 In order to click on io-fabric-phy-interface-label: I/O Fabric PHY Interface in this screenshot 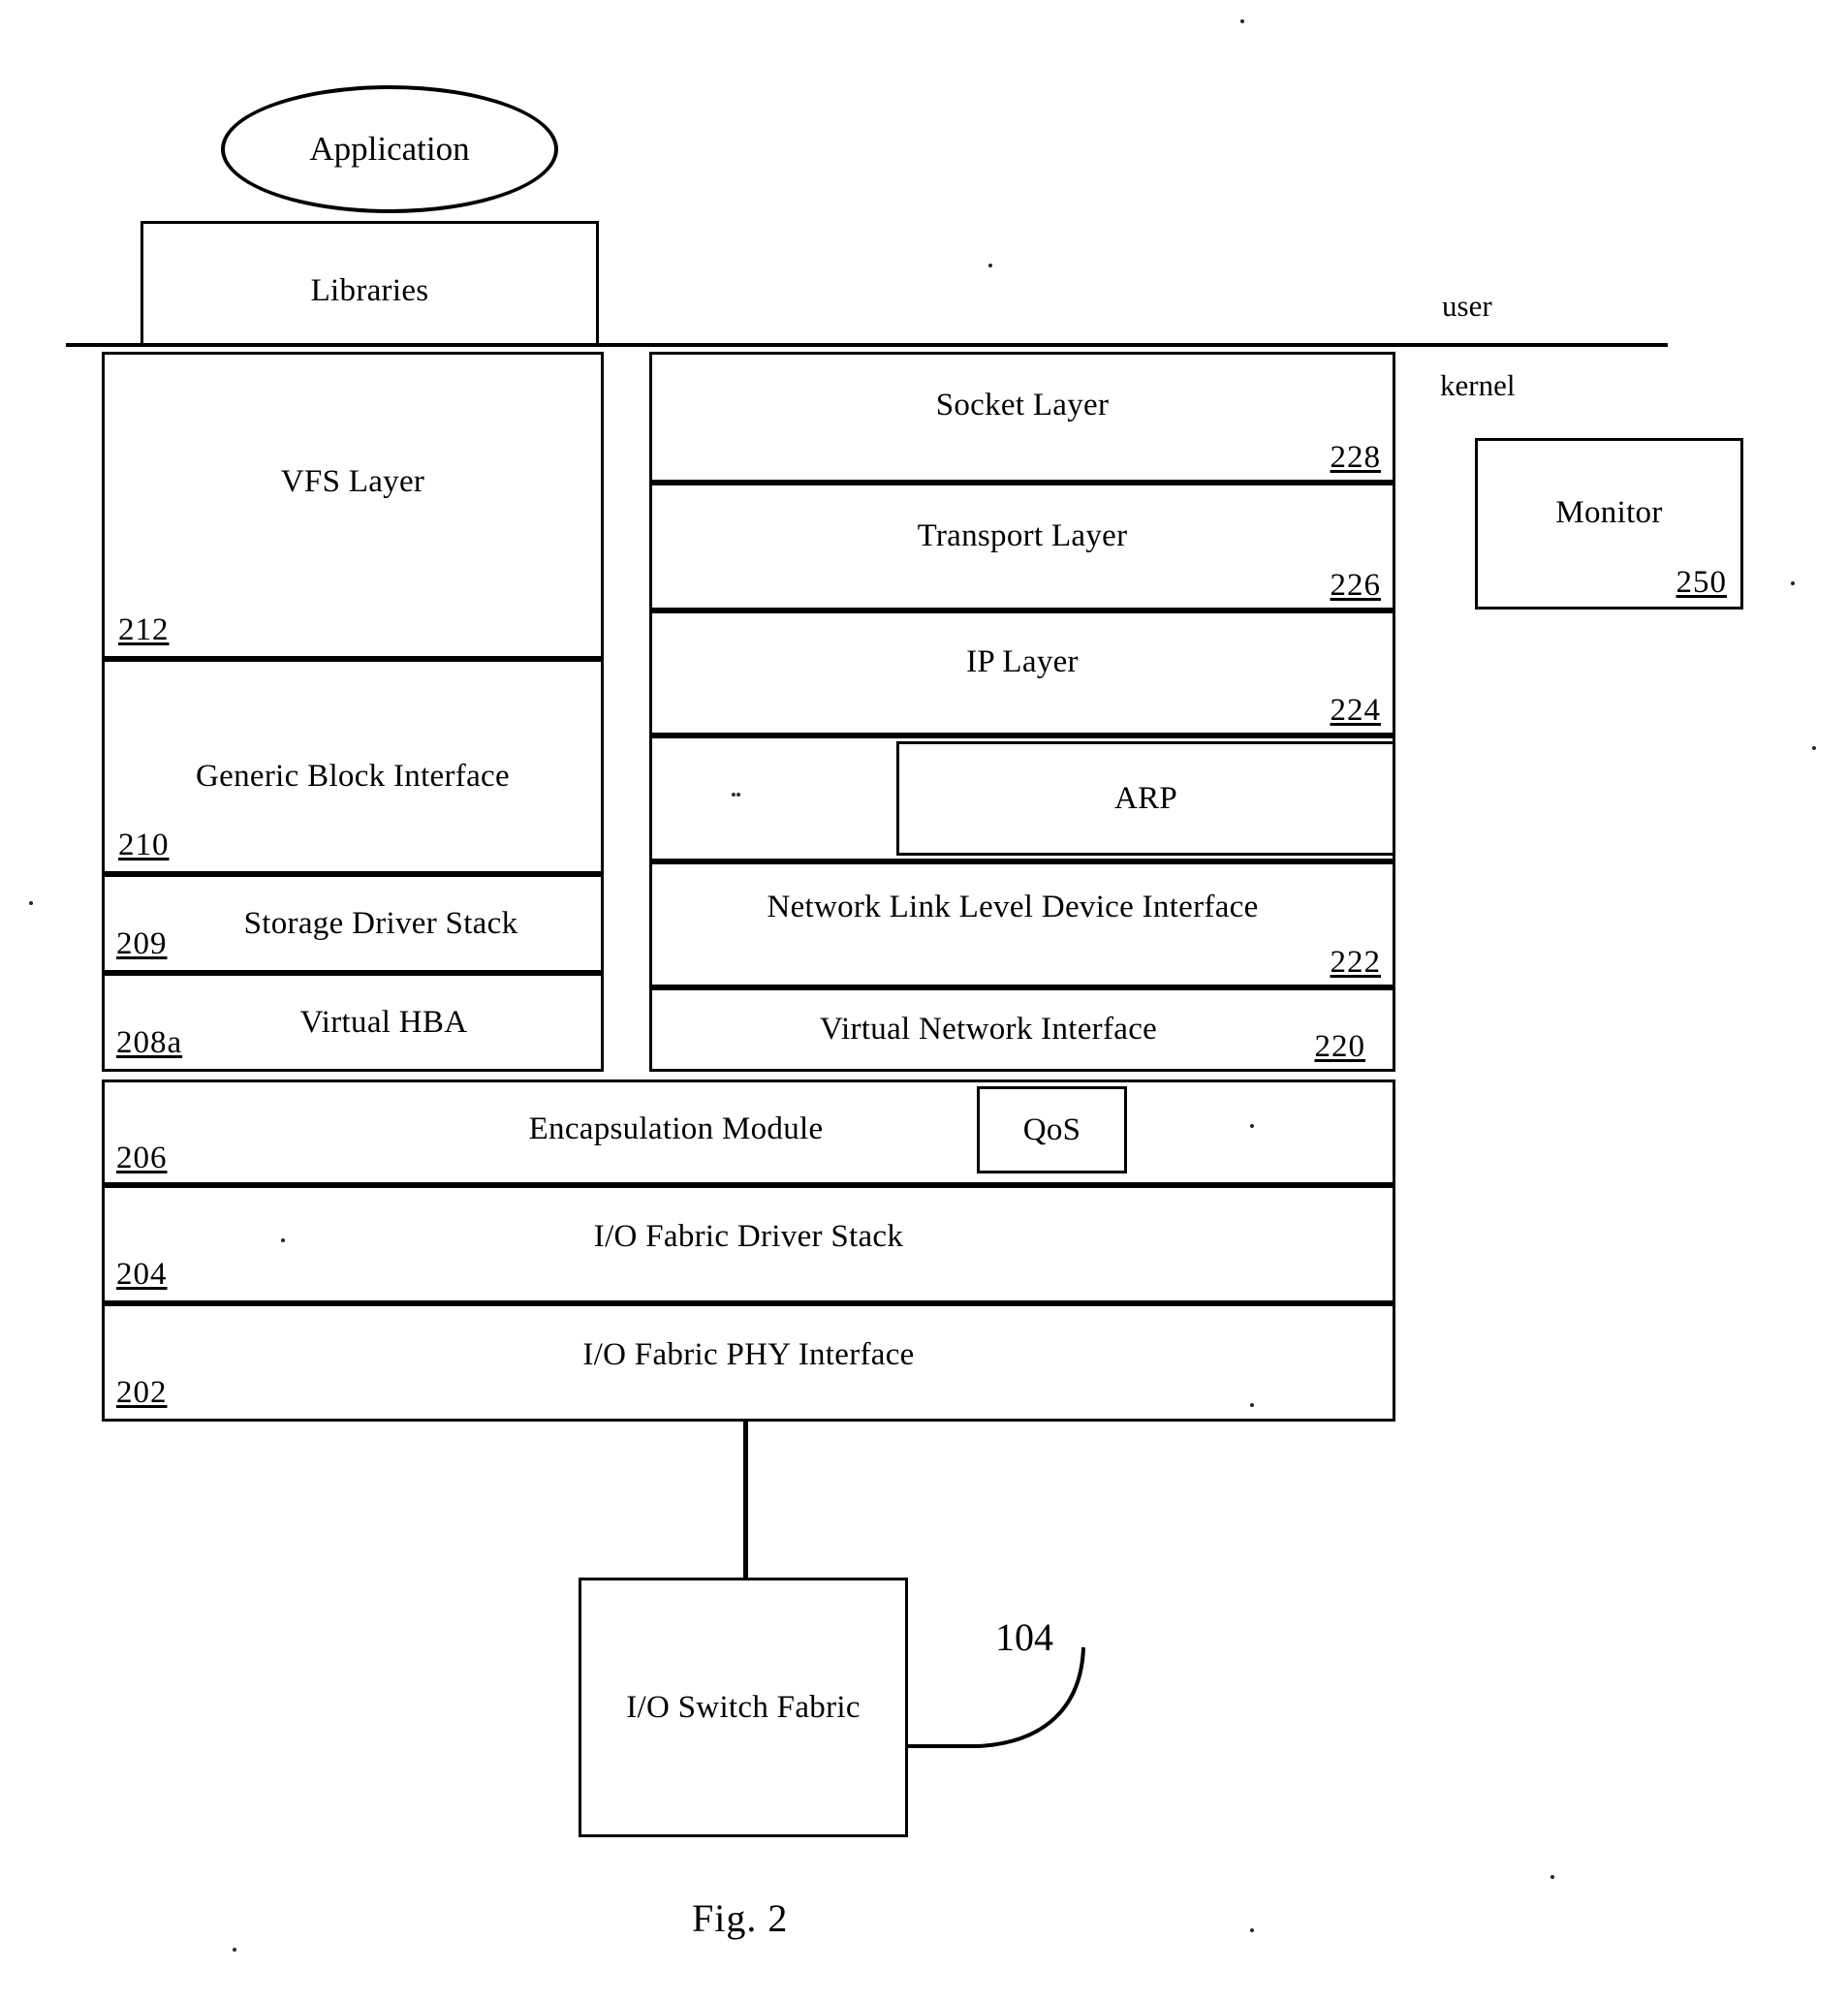, I will do `click(748, 1354)`.